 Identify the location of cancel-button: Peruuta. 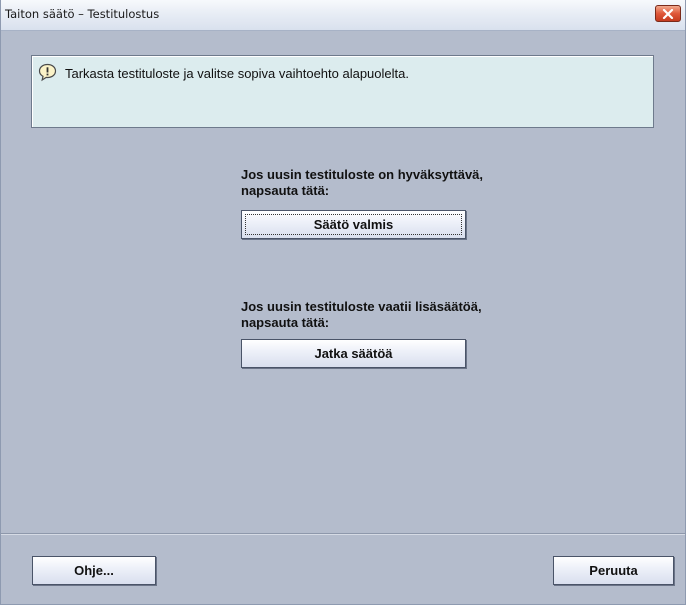
(613, 570).